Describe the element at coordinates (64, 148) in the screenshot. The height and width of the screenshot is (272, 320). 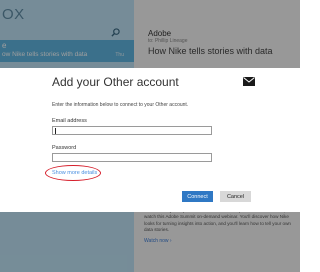
I see `password-label: Password` at that location.